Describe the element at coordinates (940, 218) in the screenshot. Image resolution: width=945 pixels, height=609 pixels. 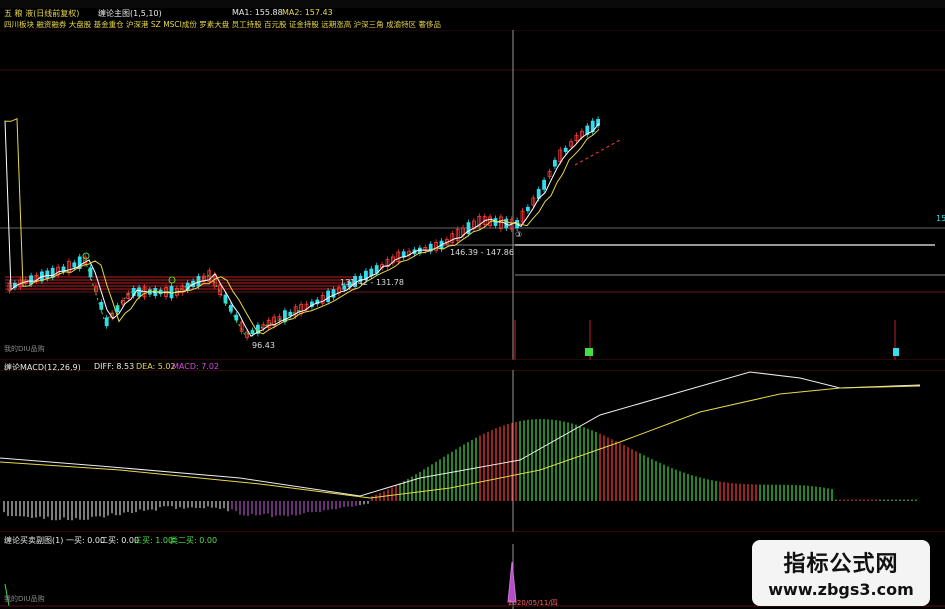
I see `right-axis-label: 15` at that location.